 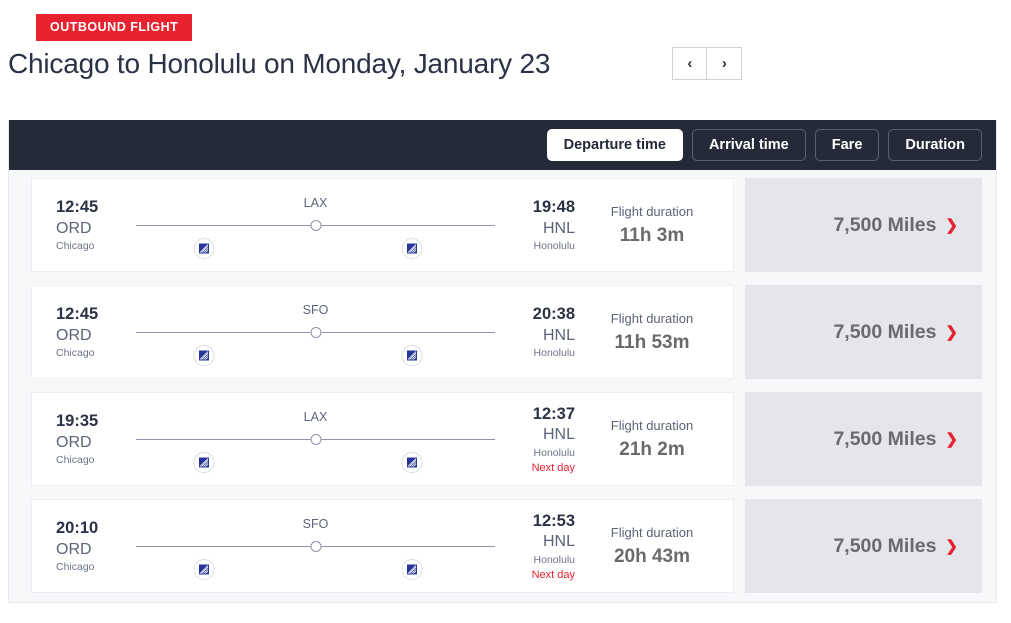 I want to click on departure-endpoint: 12:45 ORD Chicago, so click(x=92, y=224).